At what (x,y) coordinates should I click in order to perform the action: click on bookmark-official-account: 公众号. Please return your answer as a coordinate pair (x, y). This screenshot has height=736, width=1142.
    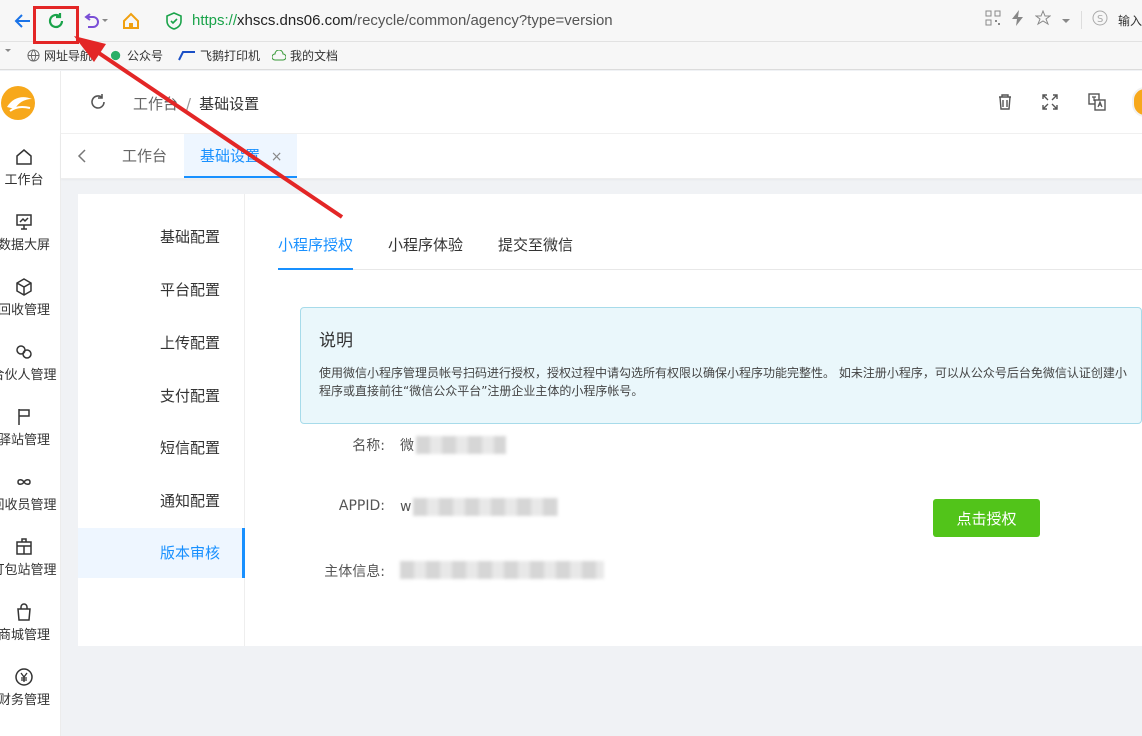
    Looking at the image, I should click on (136, 55).